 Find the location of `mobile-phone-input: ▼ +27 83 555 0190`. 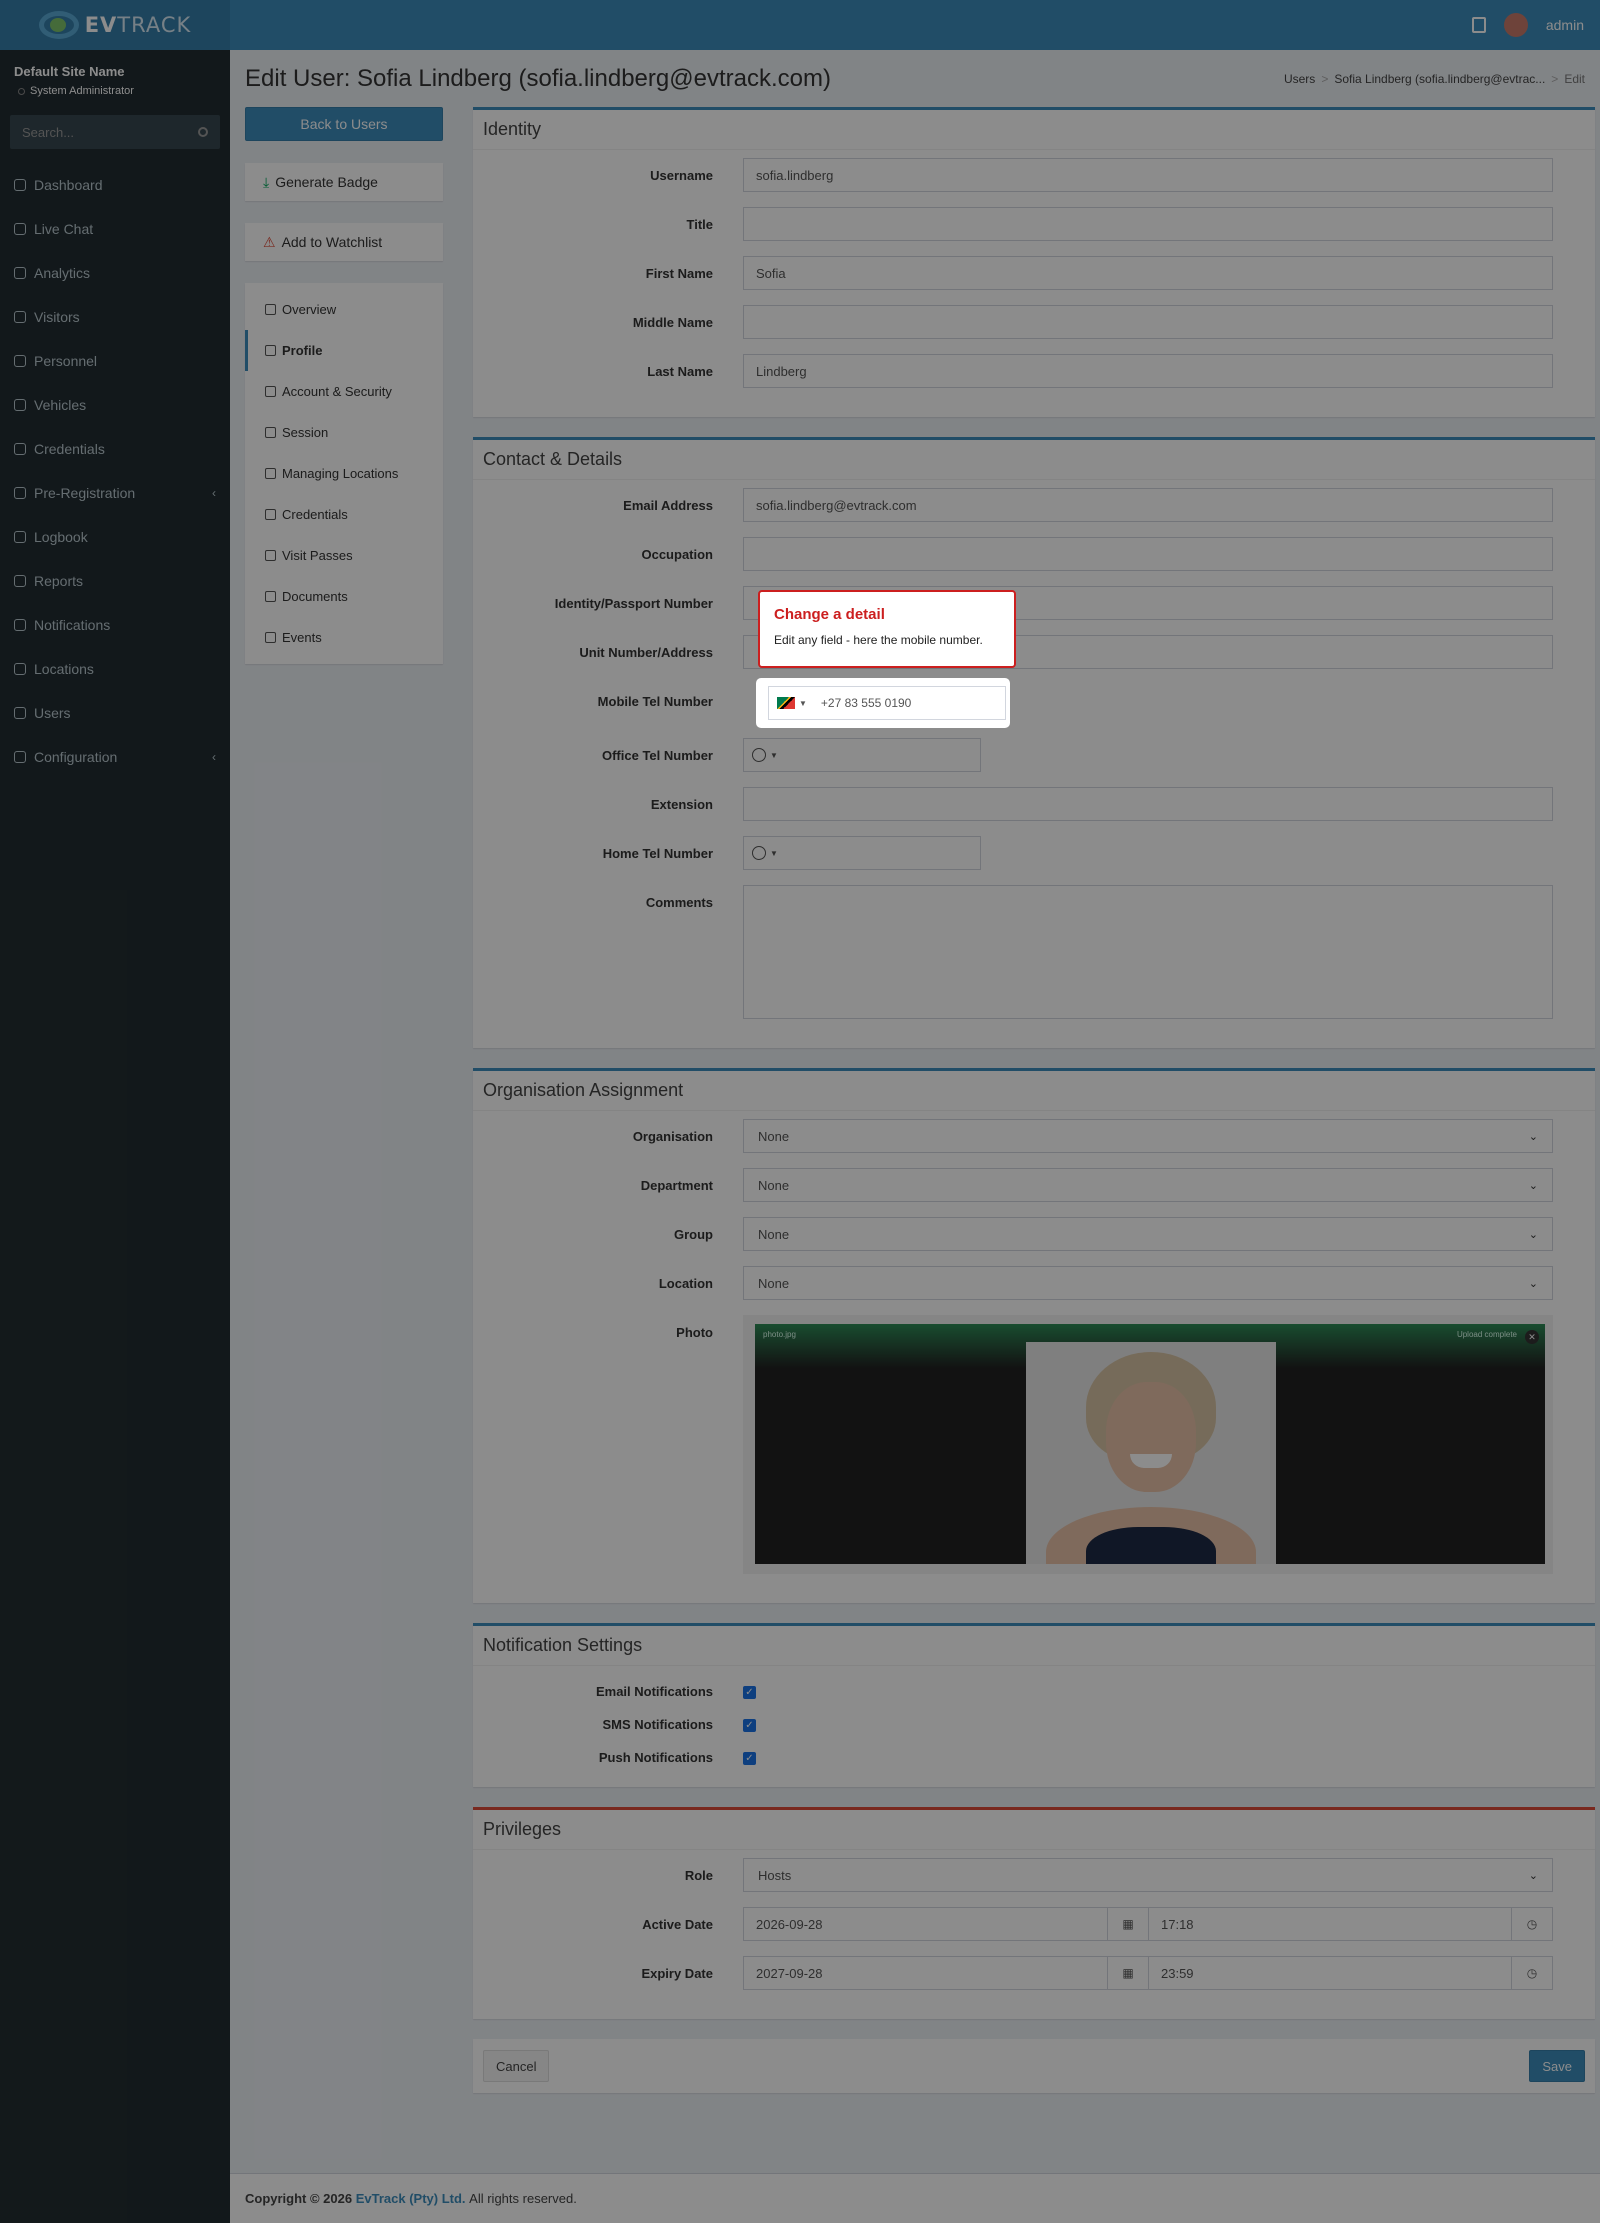

mobile-phone-input: ▼ +27 83 555 0190 is located at coordinates (887, 703).